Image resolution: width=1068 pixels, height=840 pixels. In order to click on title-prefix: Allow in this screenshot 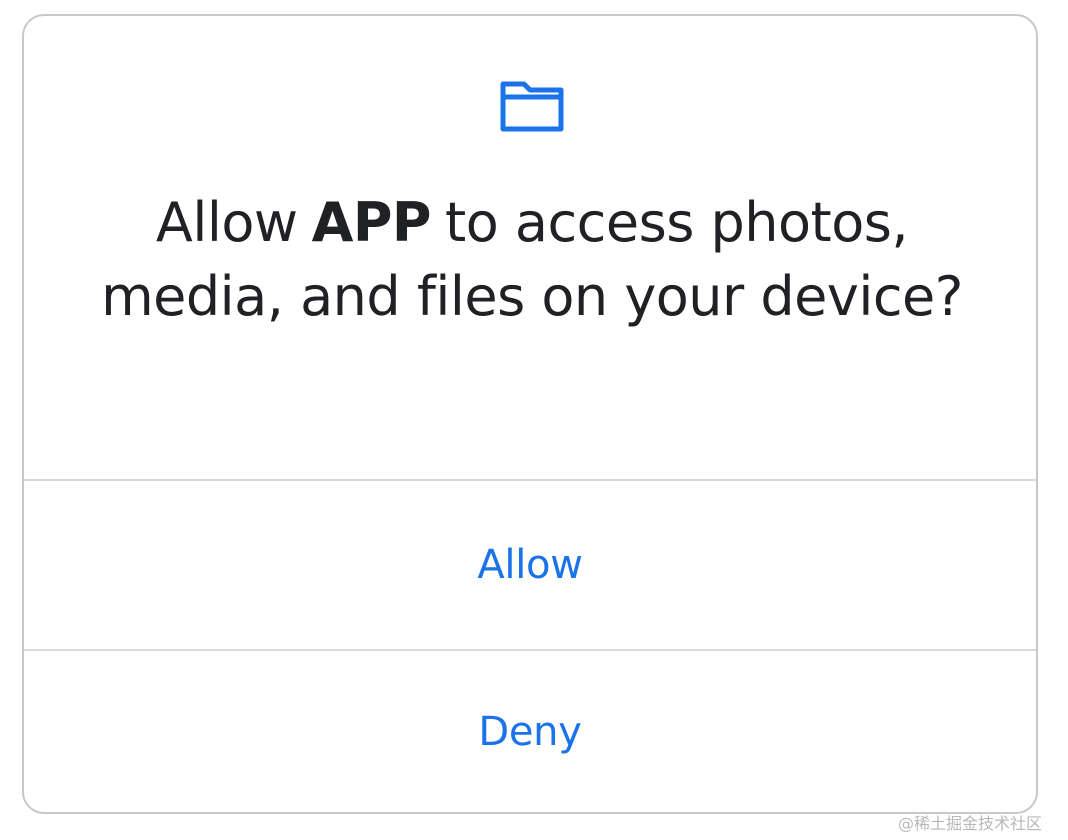, I will do `click(226, 222)`.